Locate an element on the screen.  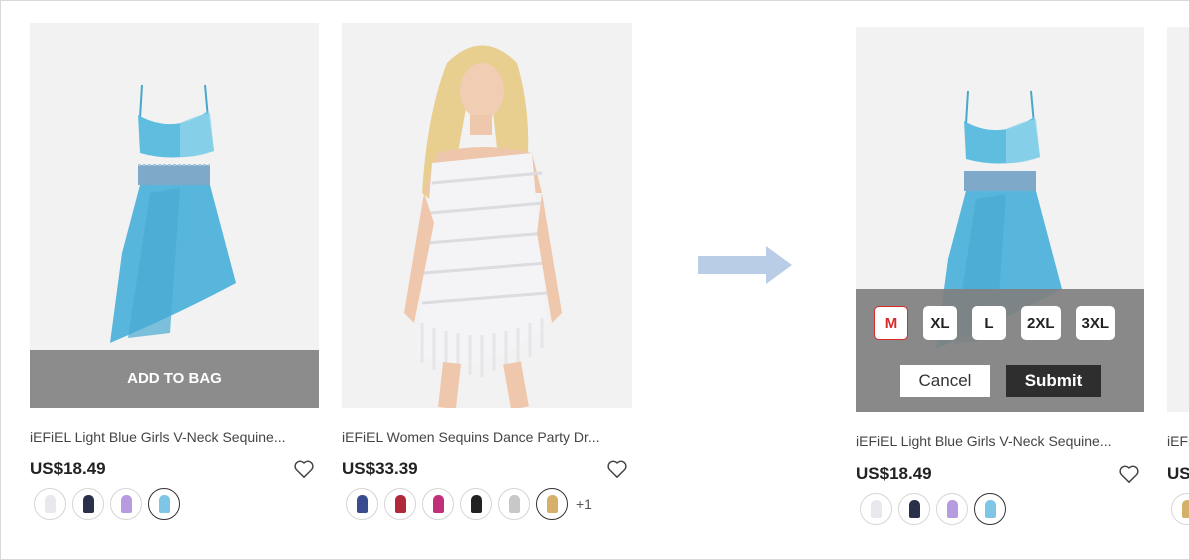
color-swatches: +1 is located at coordinates (469, 504).